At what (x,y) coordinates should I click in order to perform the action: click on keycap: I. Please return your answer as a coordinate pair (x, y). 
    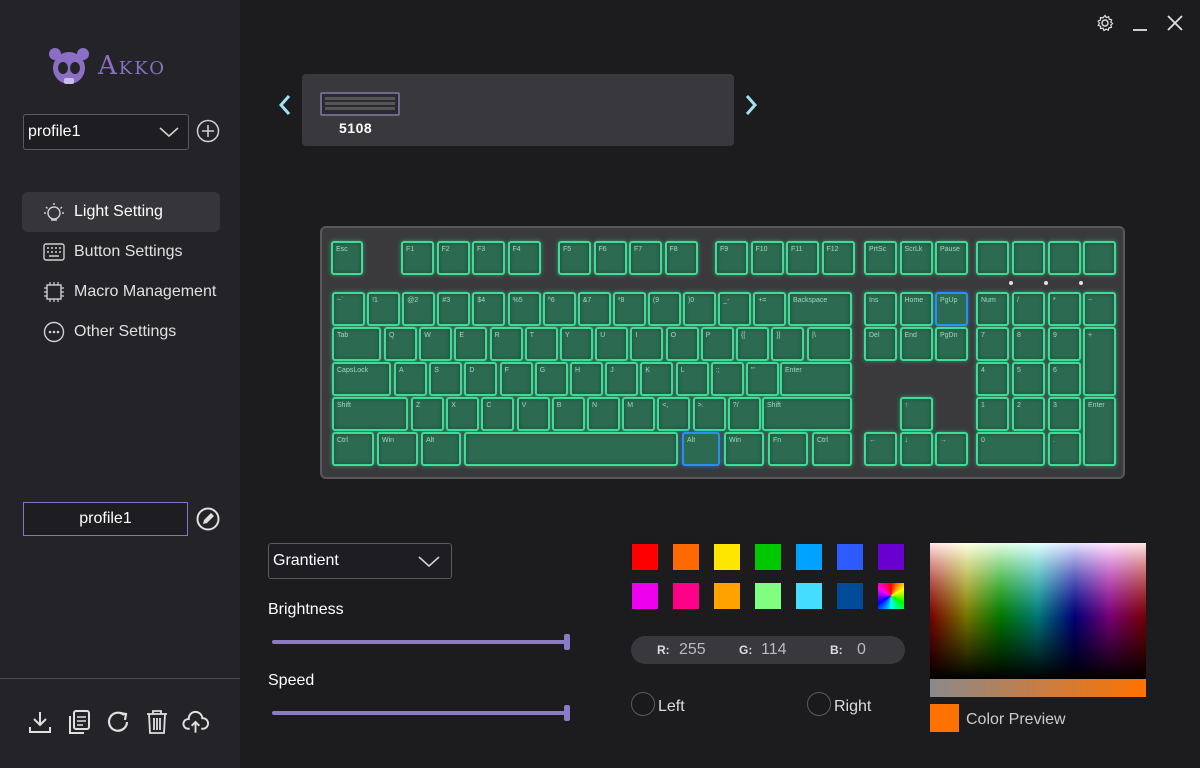
    Looking at the image, I should click on (647, 344).